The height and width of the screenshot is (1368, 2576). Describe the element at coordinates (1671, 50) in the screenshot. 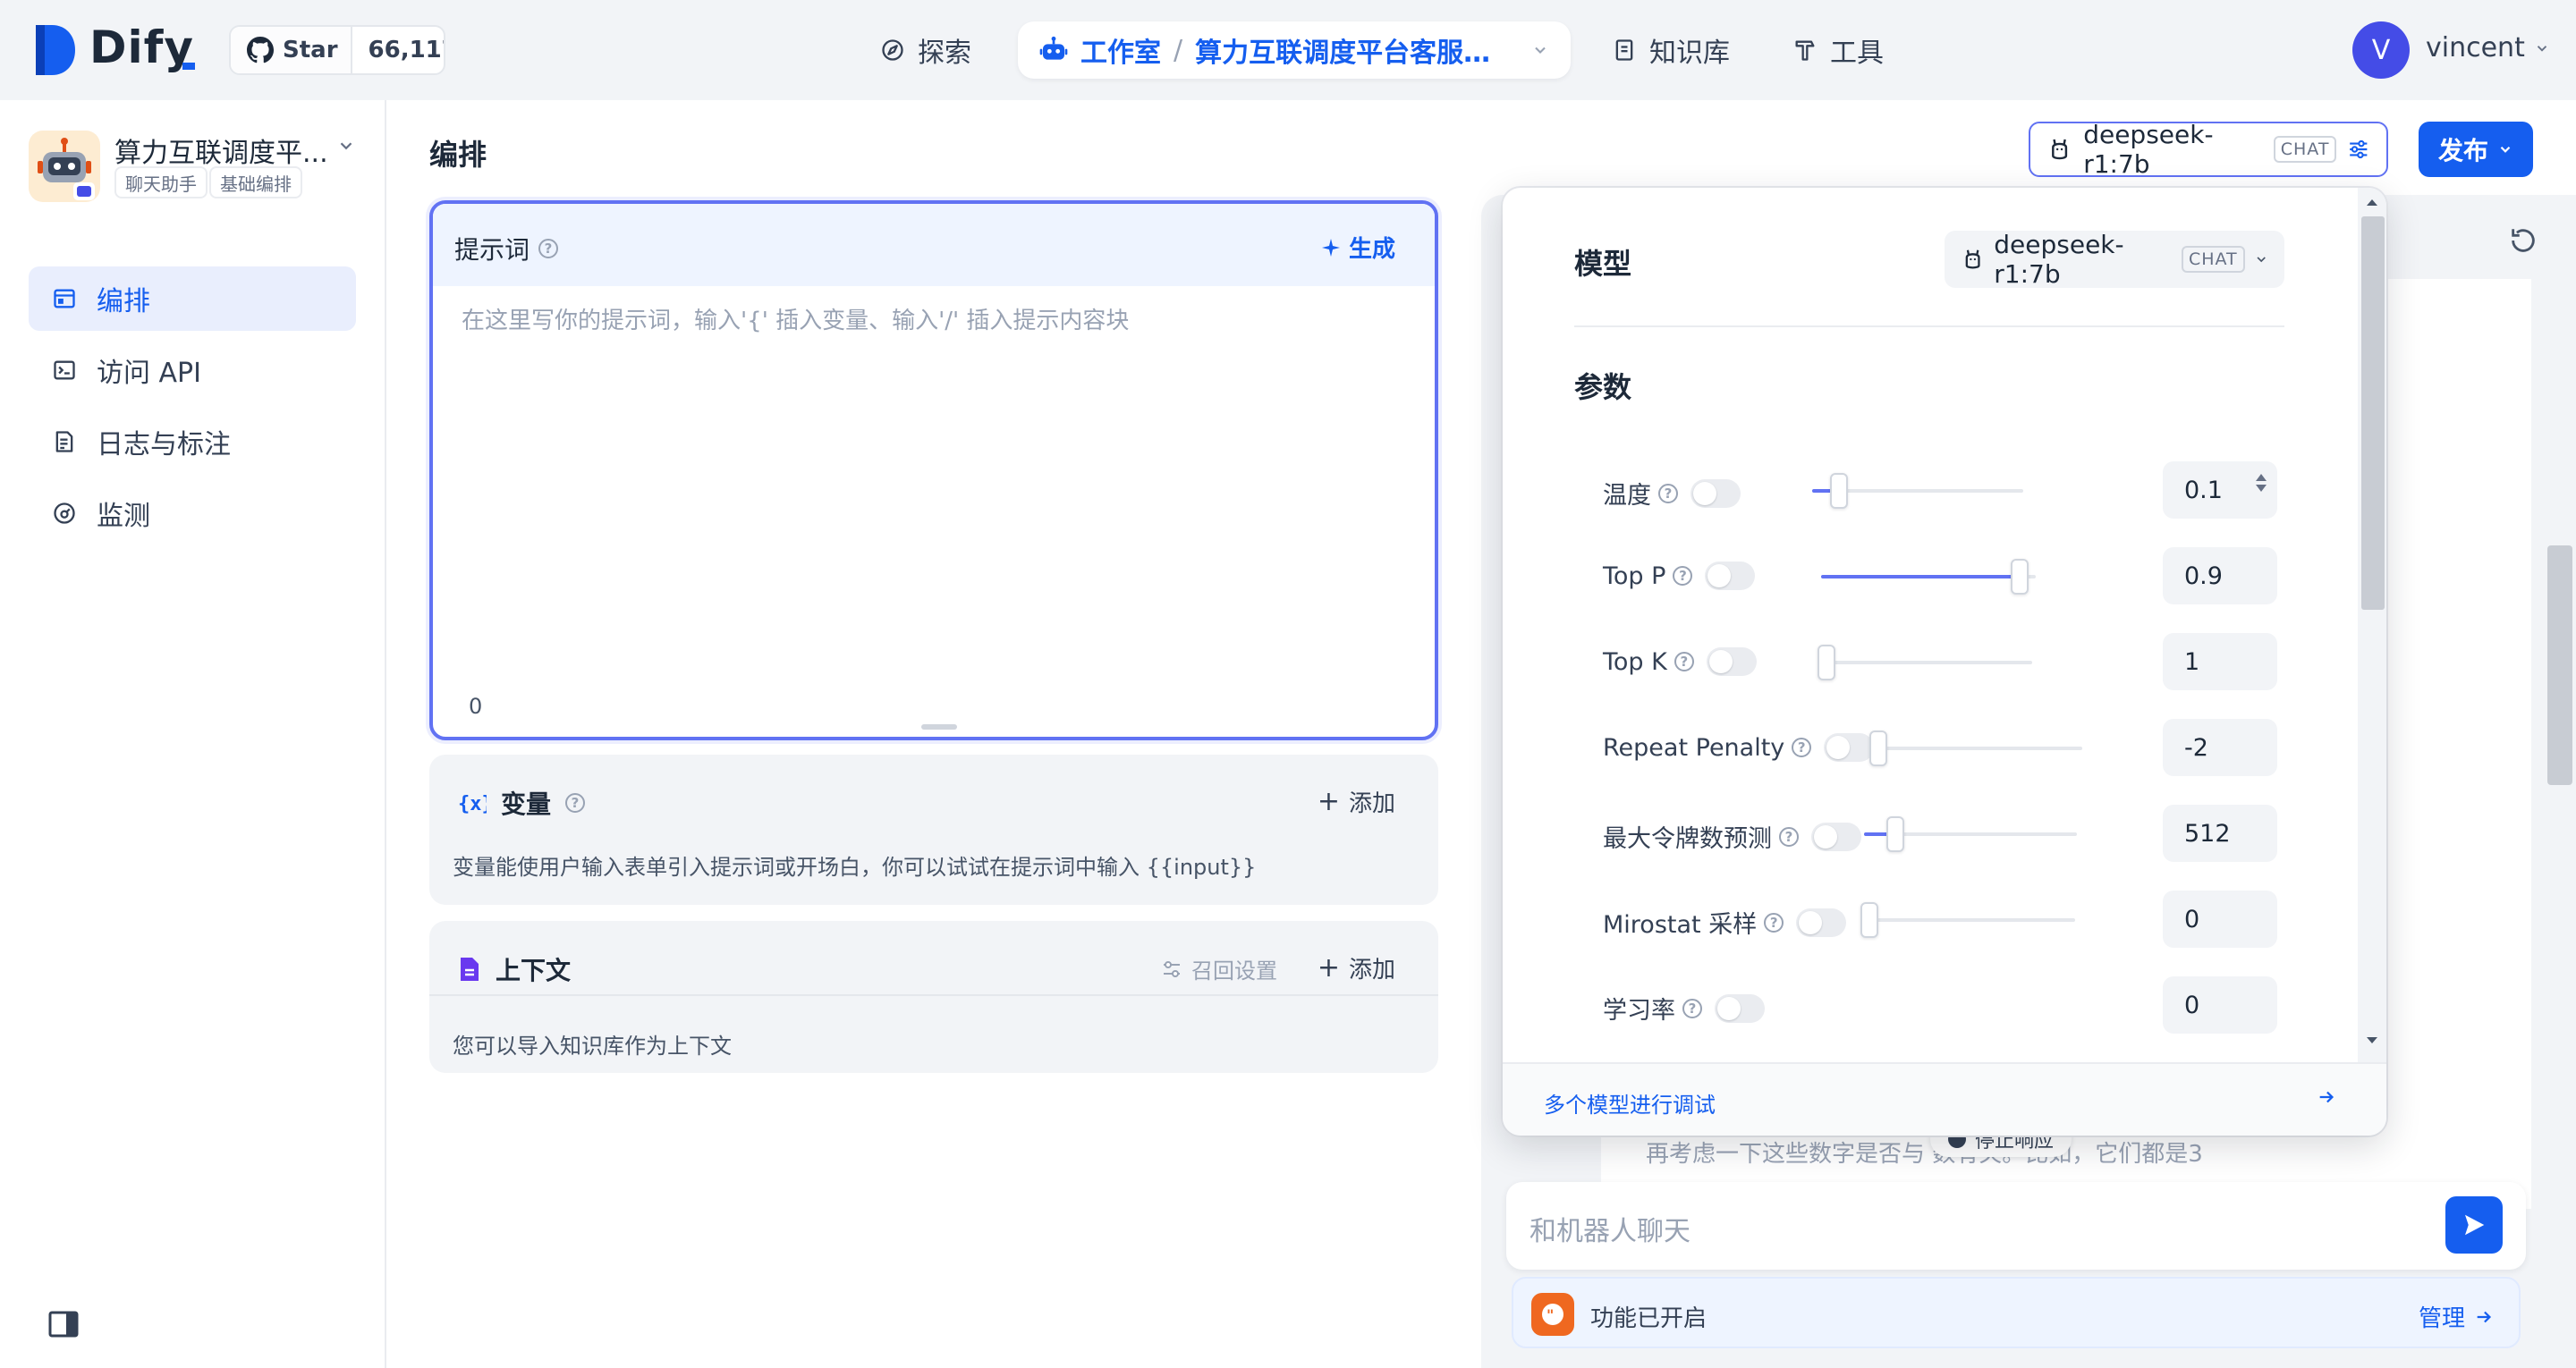

I see `nav-knowledge: 知识库` at that location.